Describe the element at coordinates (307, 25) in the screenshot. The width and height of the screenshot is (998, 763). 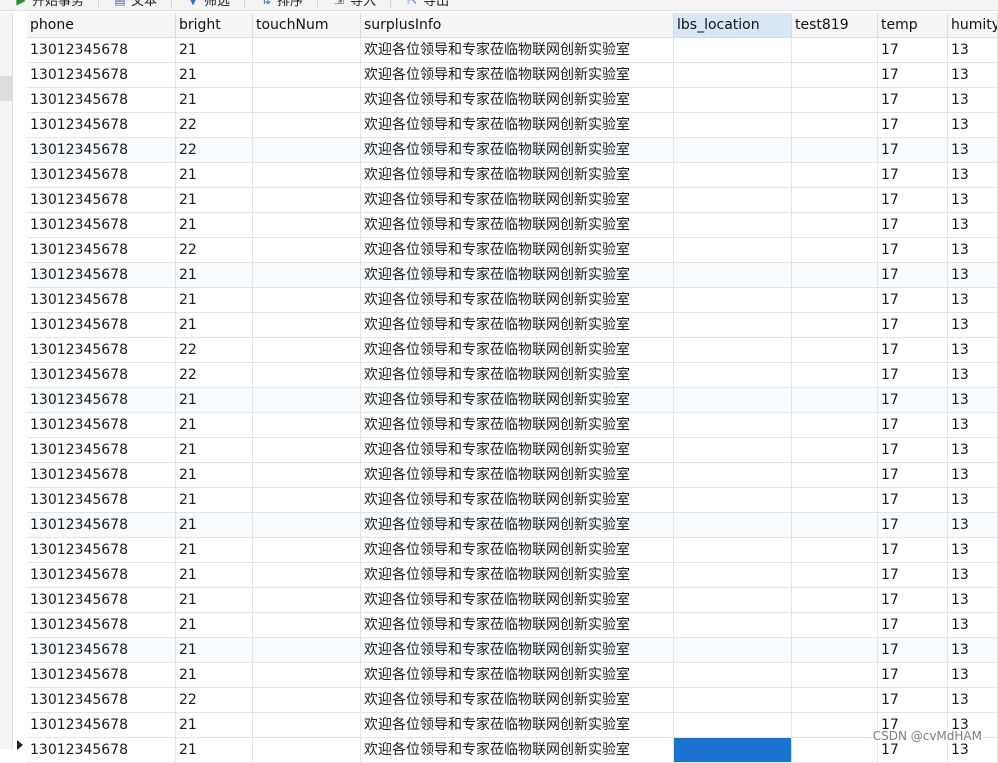
I see `column-header-touchnum: touchNum` at that location.